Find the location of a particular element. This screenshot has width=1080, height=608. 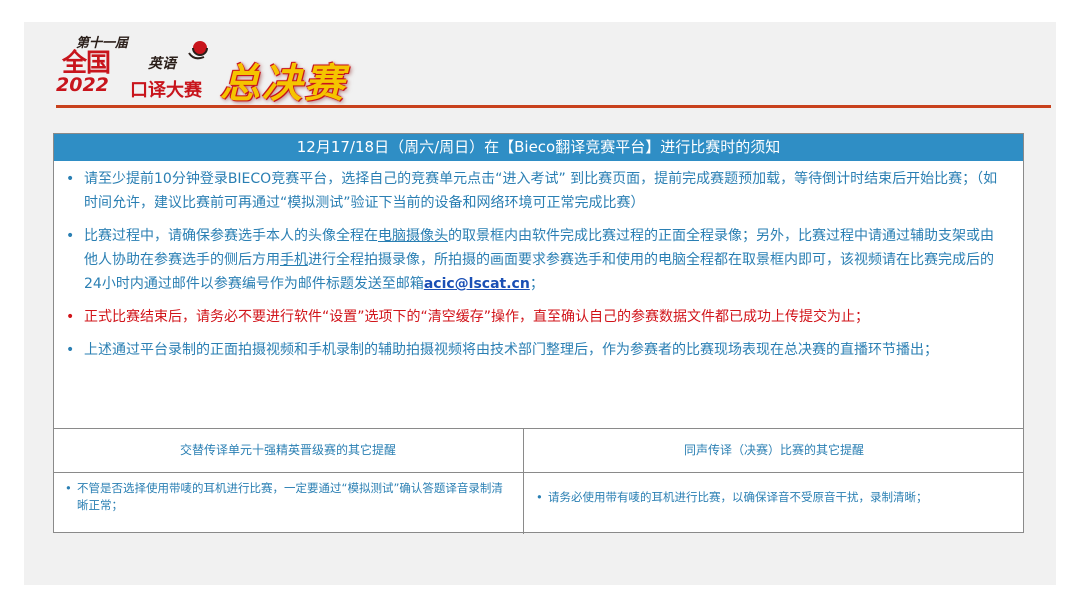

reminders-item: 请务必使用带有唛的耳机进行比赛，以确保译音不受原音干扰，录制清晰； is located at coordinates (774, 489).